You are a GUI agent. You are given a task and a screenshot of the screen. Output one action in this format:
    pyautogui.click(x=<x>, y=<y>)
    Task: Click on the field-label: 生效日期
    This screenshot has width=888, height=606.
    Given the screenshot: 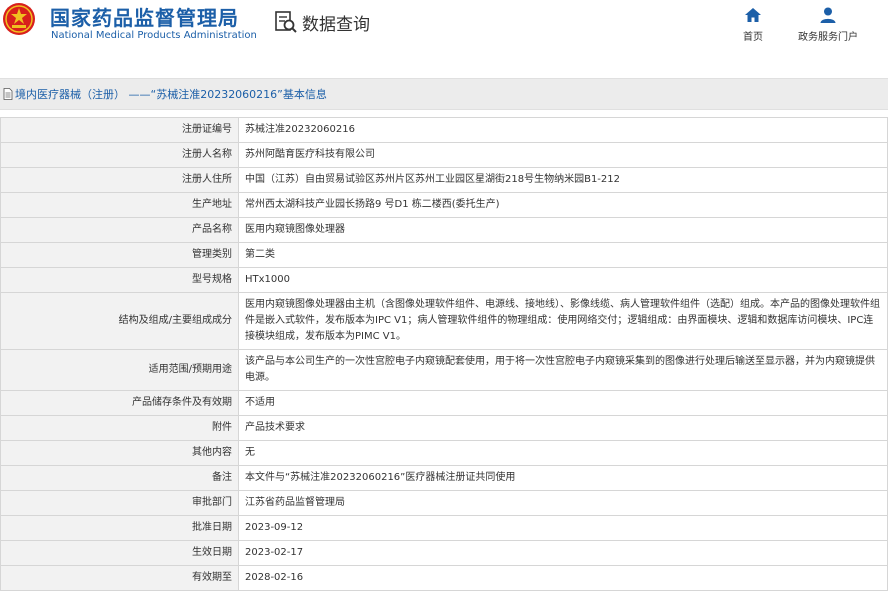 What is the action you would take?
    pyautogui.click(x=119, y=553)
    